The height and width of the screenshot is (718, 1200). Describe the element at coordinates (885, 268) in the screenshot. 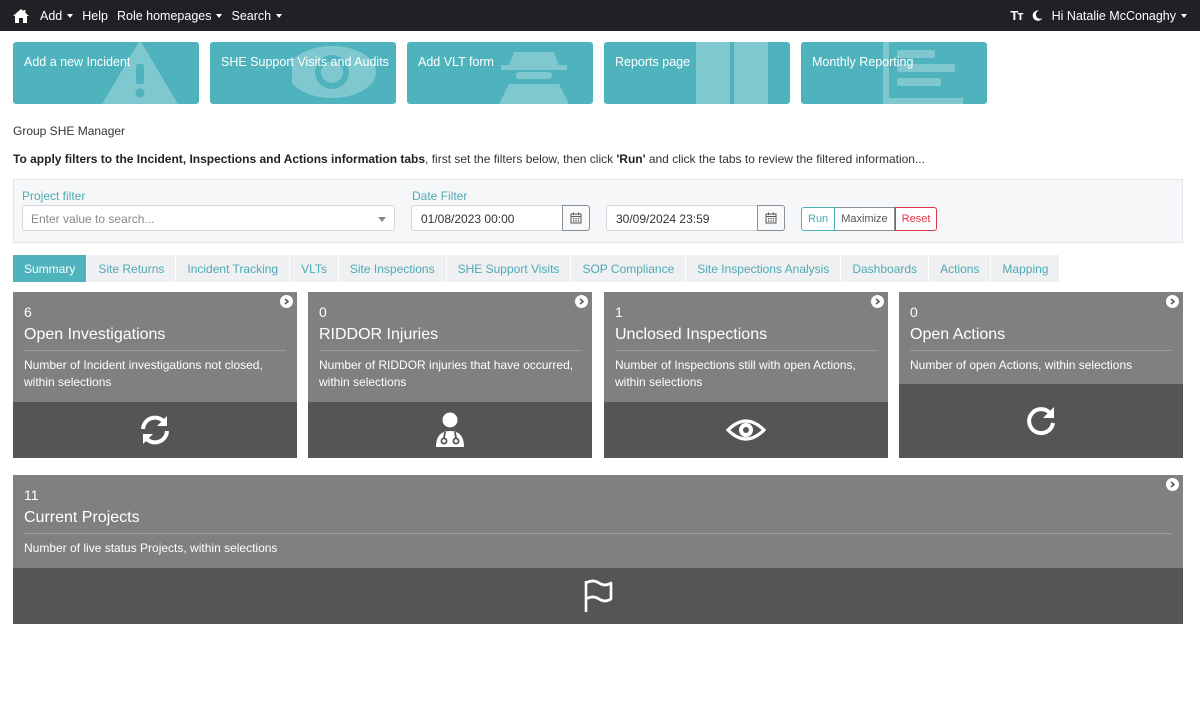

I see `tab-dashboards: Dashboards` at that location.